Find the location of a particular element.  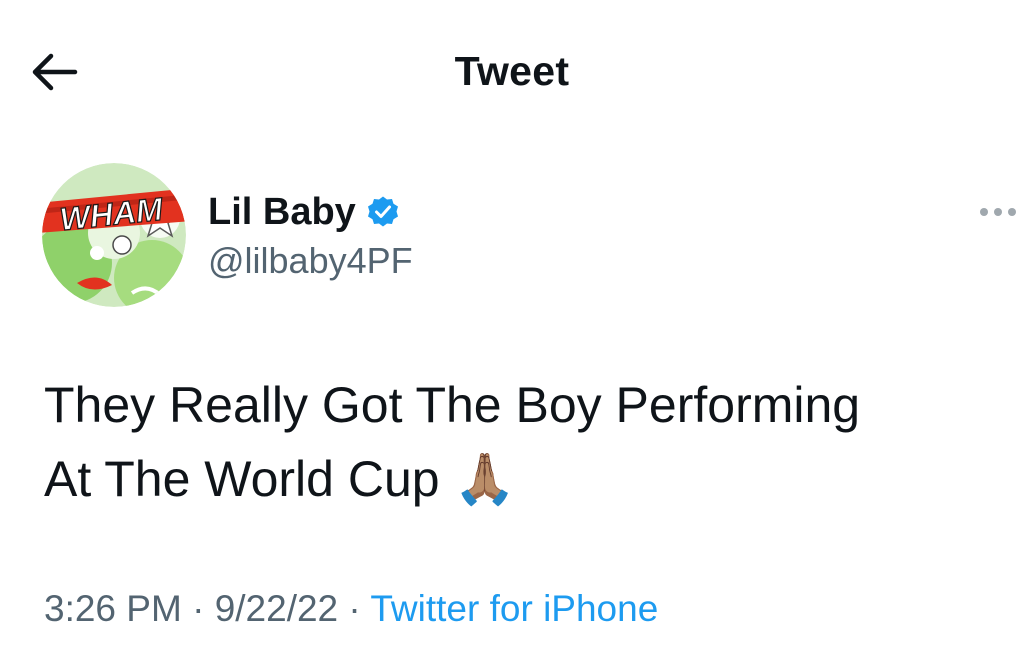

avatar: WHAM is located at coordinates (114, 235).